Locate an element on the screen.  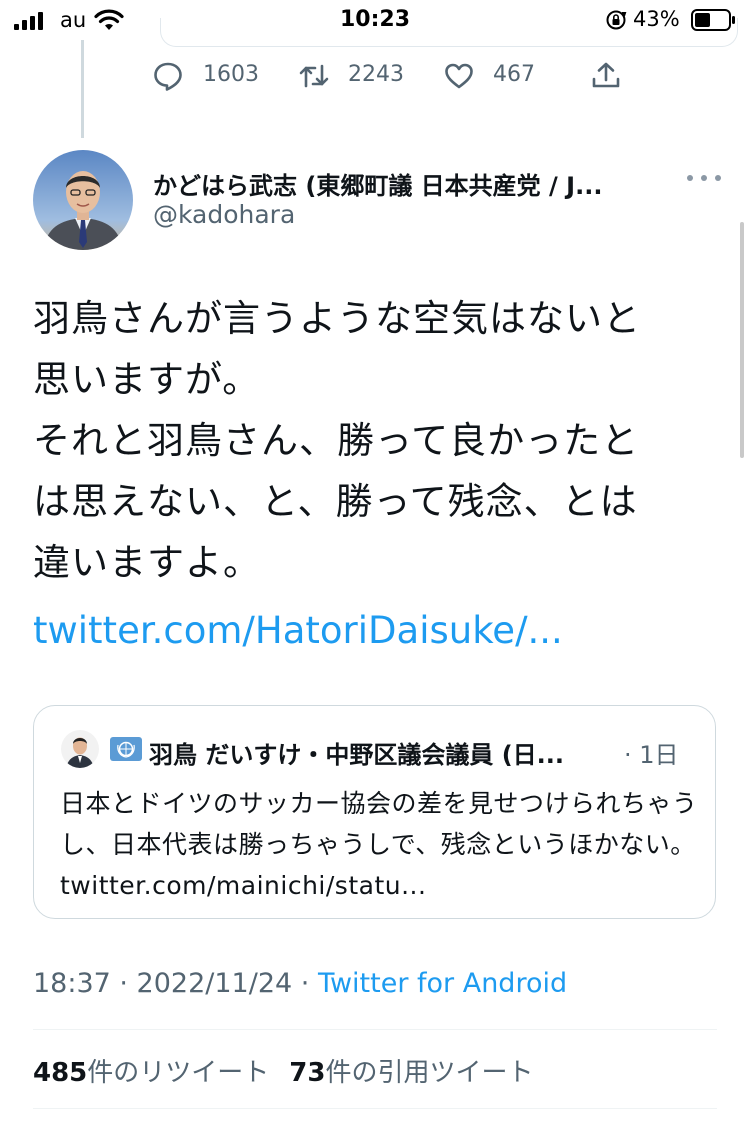
quote-timestamp: · 1日 is located at coordinates (651, 755).